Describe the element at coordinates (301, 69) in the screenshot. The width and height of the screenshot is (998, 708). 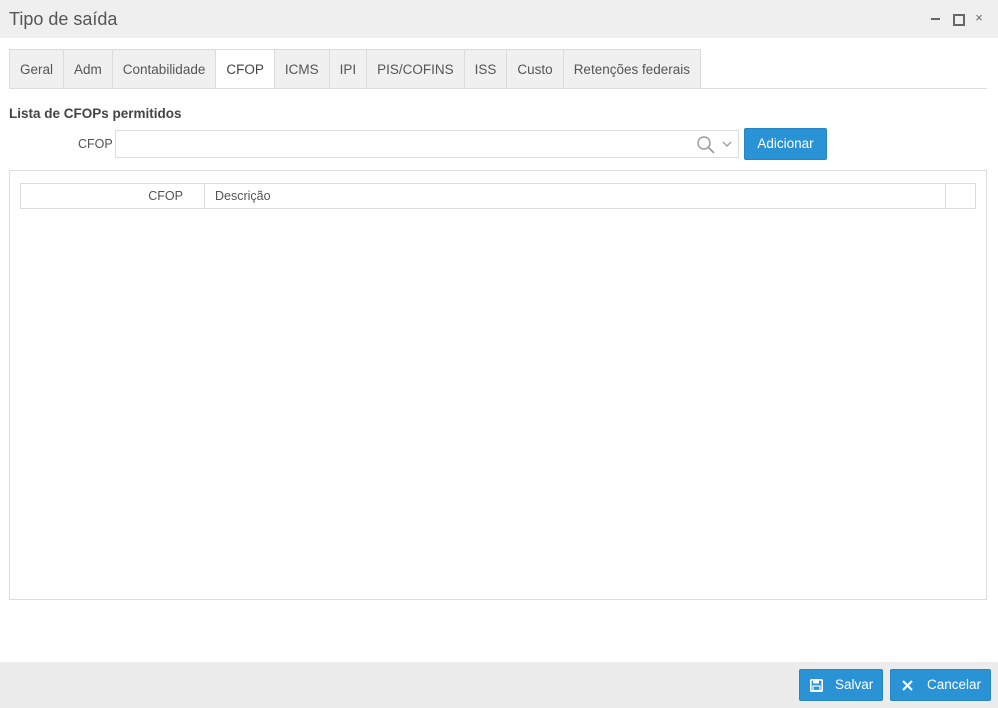
I see `tab-icms: ICMS` at that location.